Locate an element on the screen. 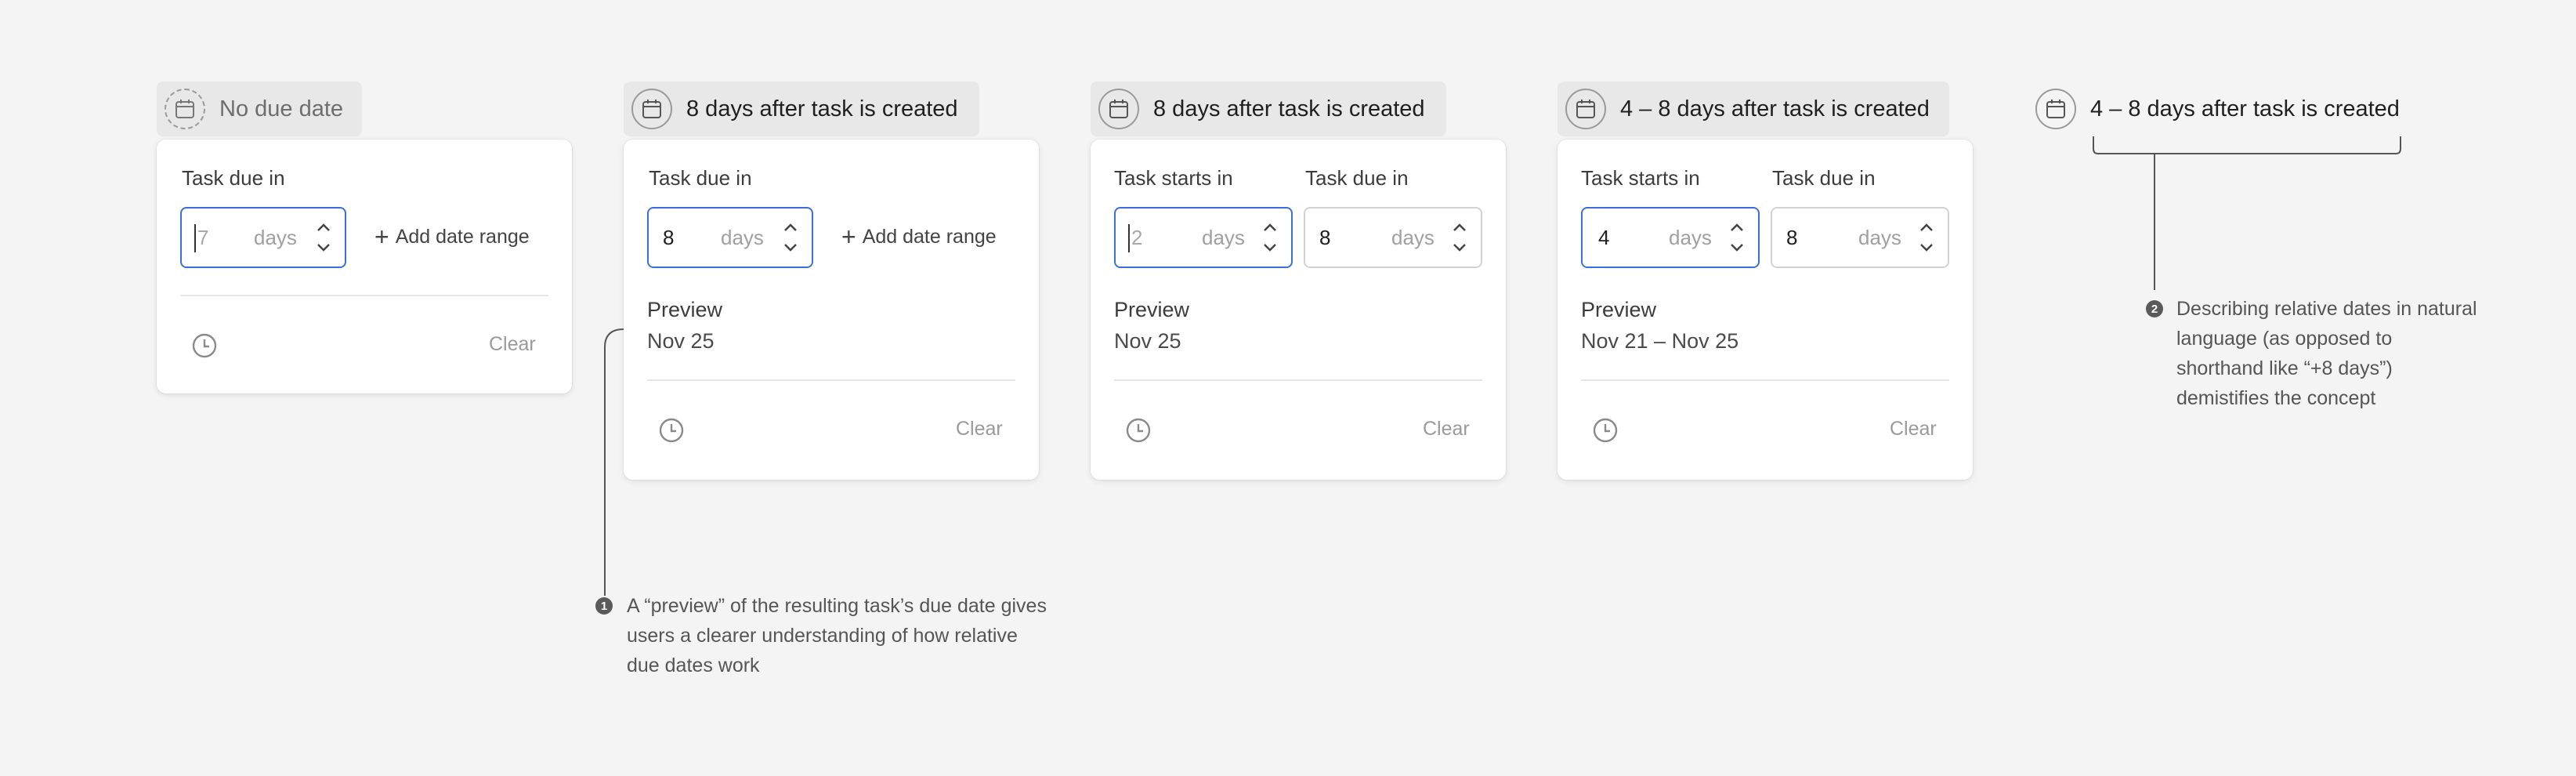 Image resolution: width=2576 pixels, height=776 pixels. trigger-no-due-date: No due date is located at coordinates (259, 109).